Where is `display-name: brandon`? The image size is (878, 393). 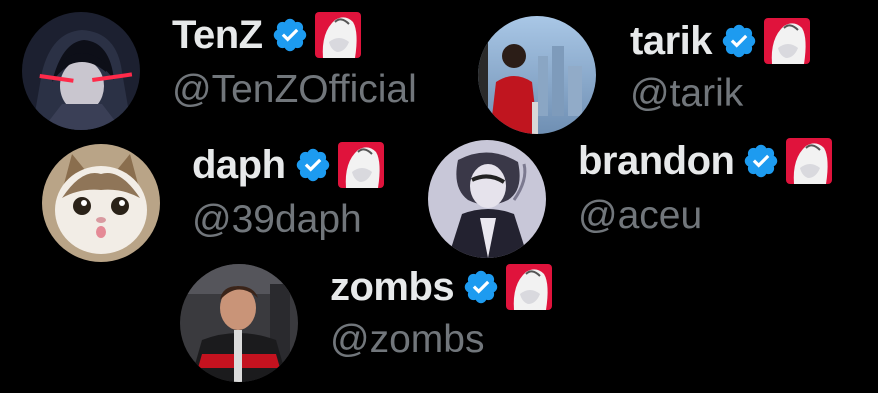 display-name: brandon is located at coordinates (656, 161).